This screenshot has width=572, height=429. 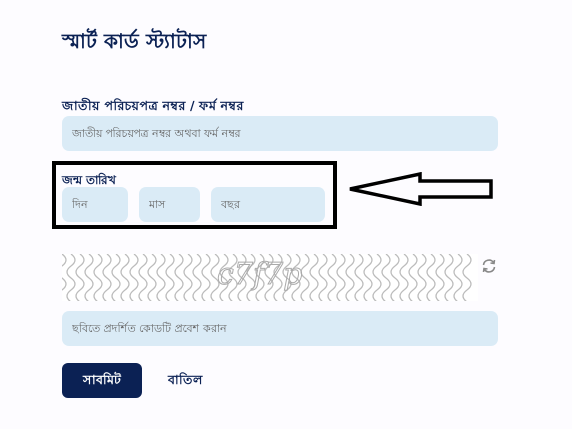 What do you see at coordinates (489, 266) in the screenshot?
I see `refresh-icon` at bounding box center [489, 266].